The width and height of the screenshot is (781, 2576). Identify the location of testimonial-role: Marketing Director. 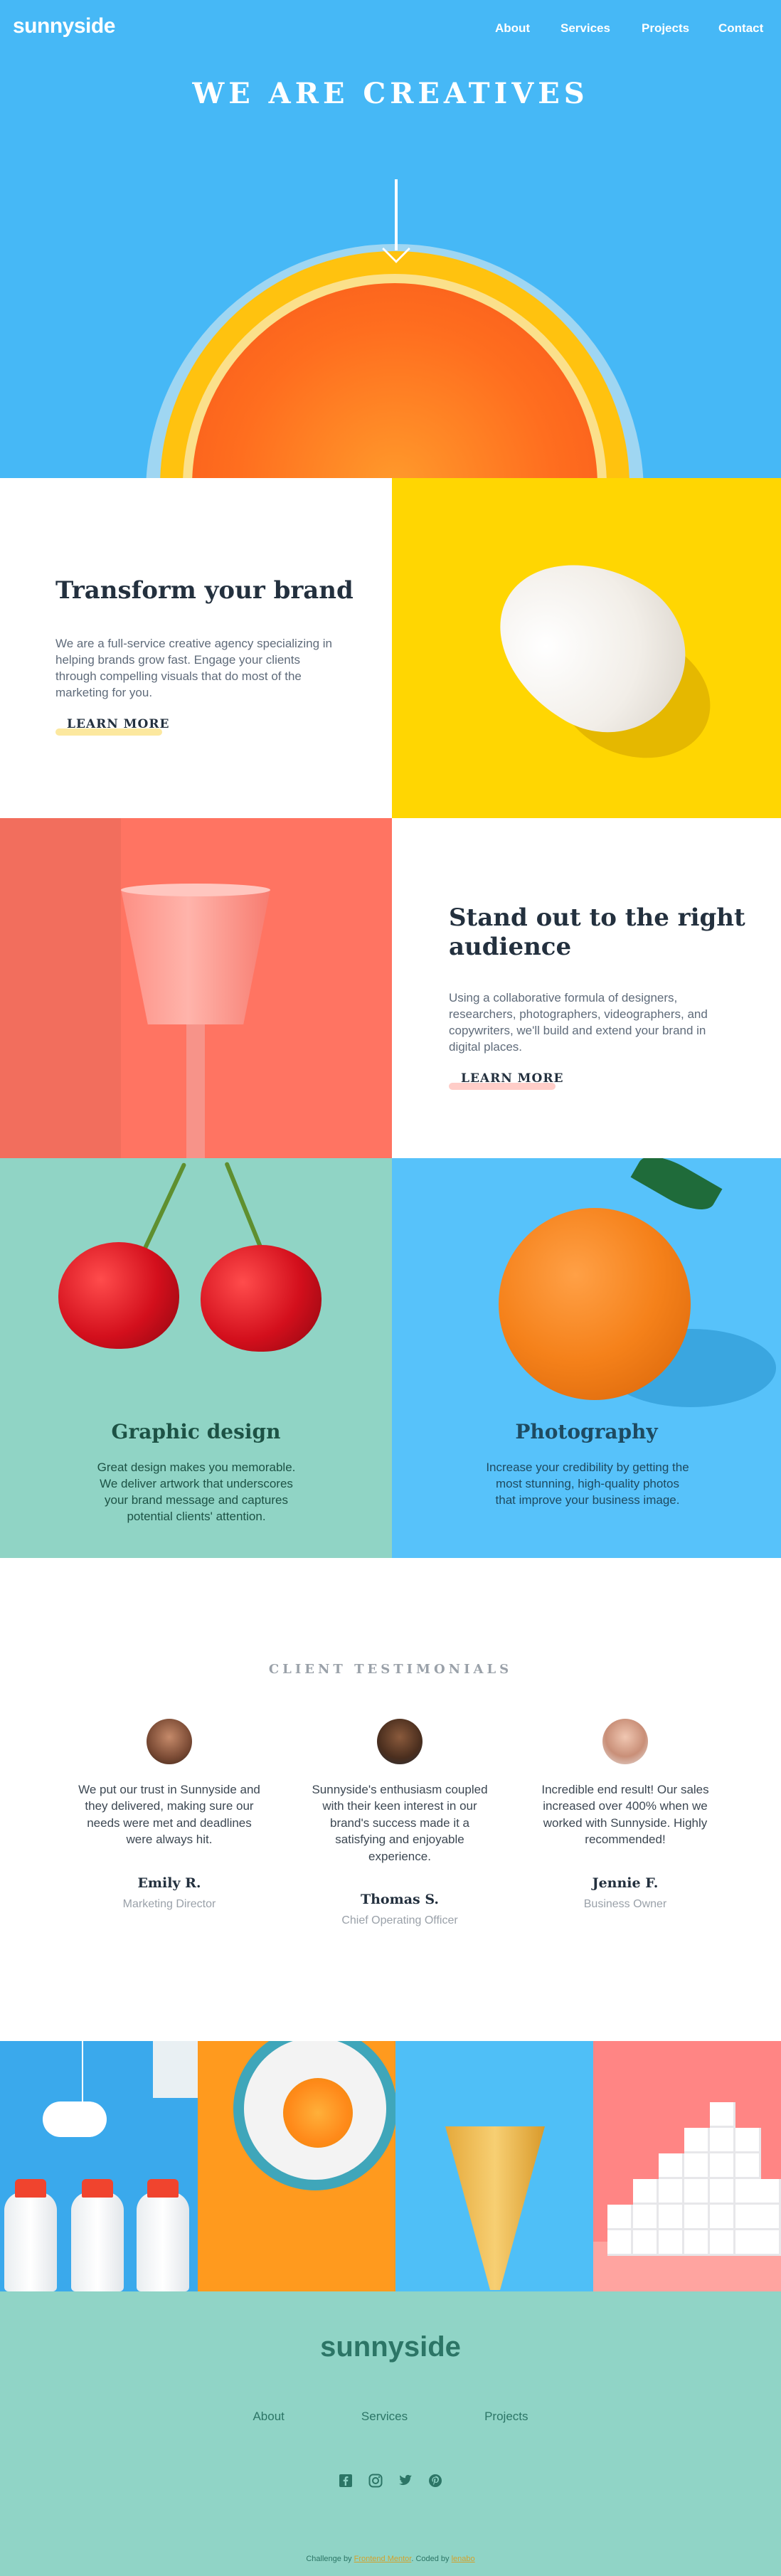
(169, 1904).